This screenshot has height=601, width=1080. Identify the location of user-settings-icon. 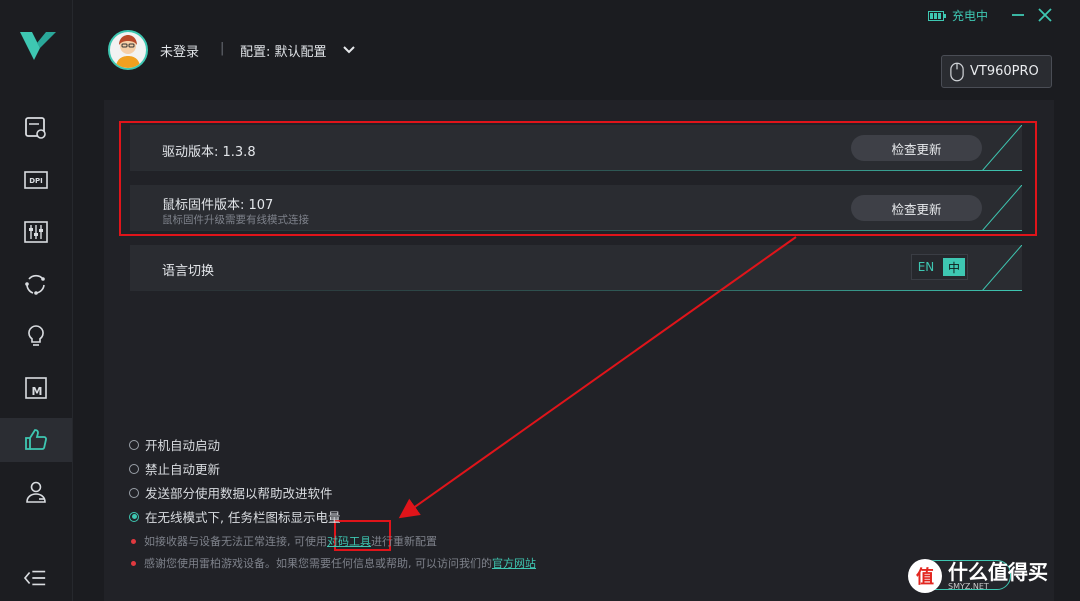
(36, 492).